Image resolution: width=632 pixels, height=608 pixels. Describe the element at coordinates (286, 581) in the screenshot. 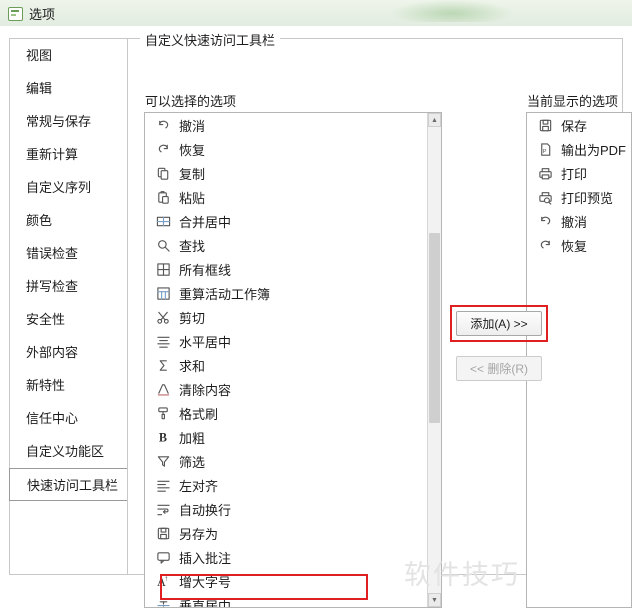

I see `available-command-row-19: A ↑ 增大字号` at that location.